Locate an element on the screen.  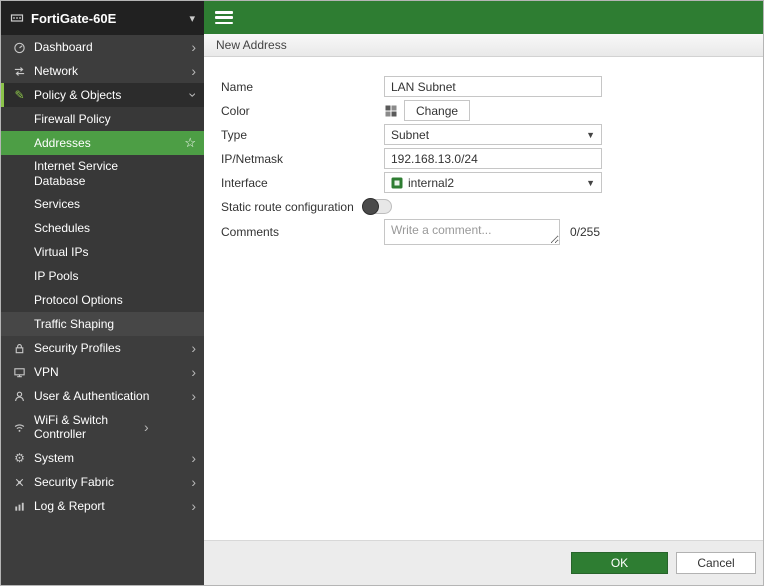
ok-button: OK is located at coordinates (619, 563).